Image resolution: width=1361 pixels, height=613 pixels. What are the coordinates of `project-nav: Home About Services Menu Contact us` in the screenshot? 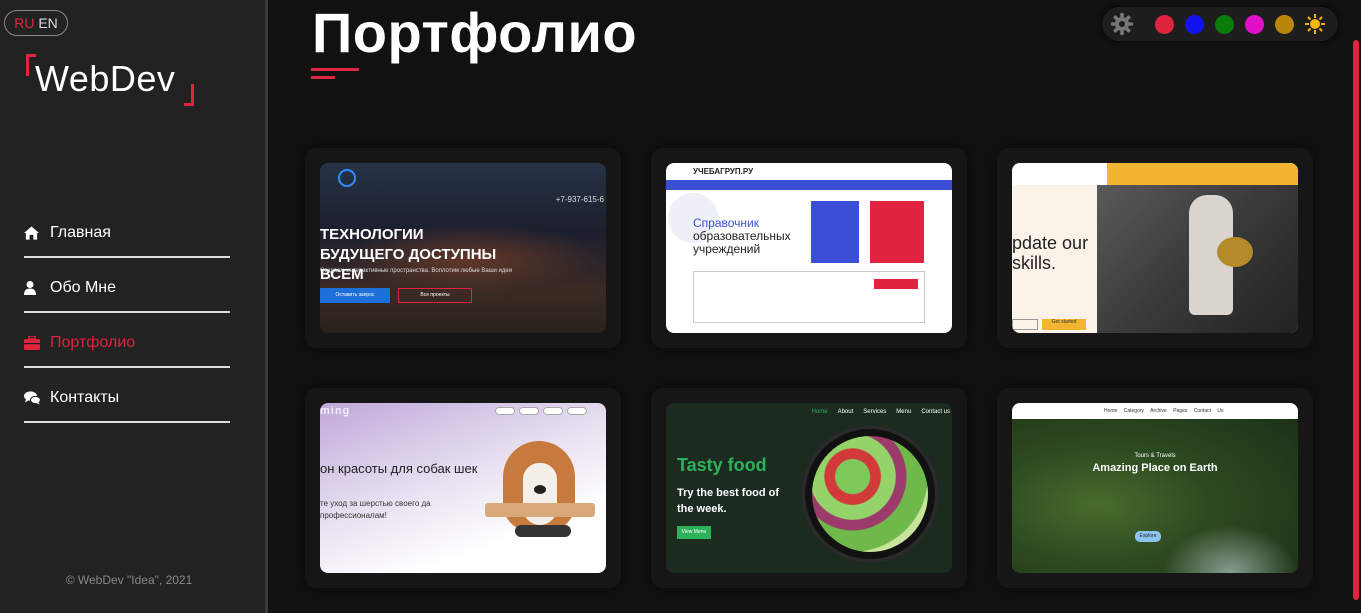 It's located at (881, 412).